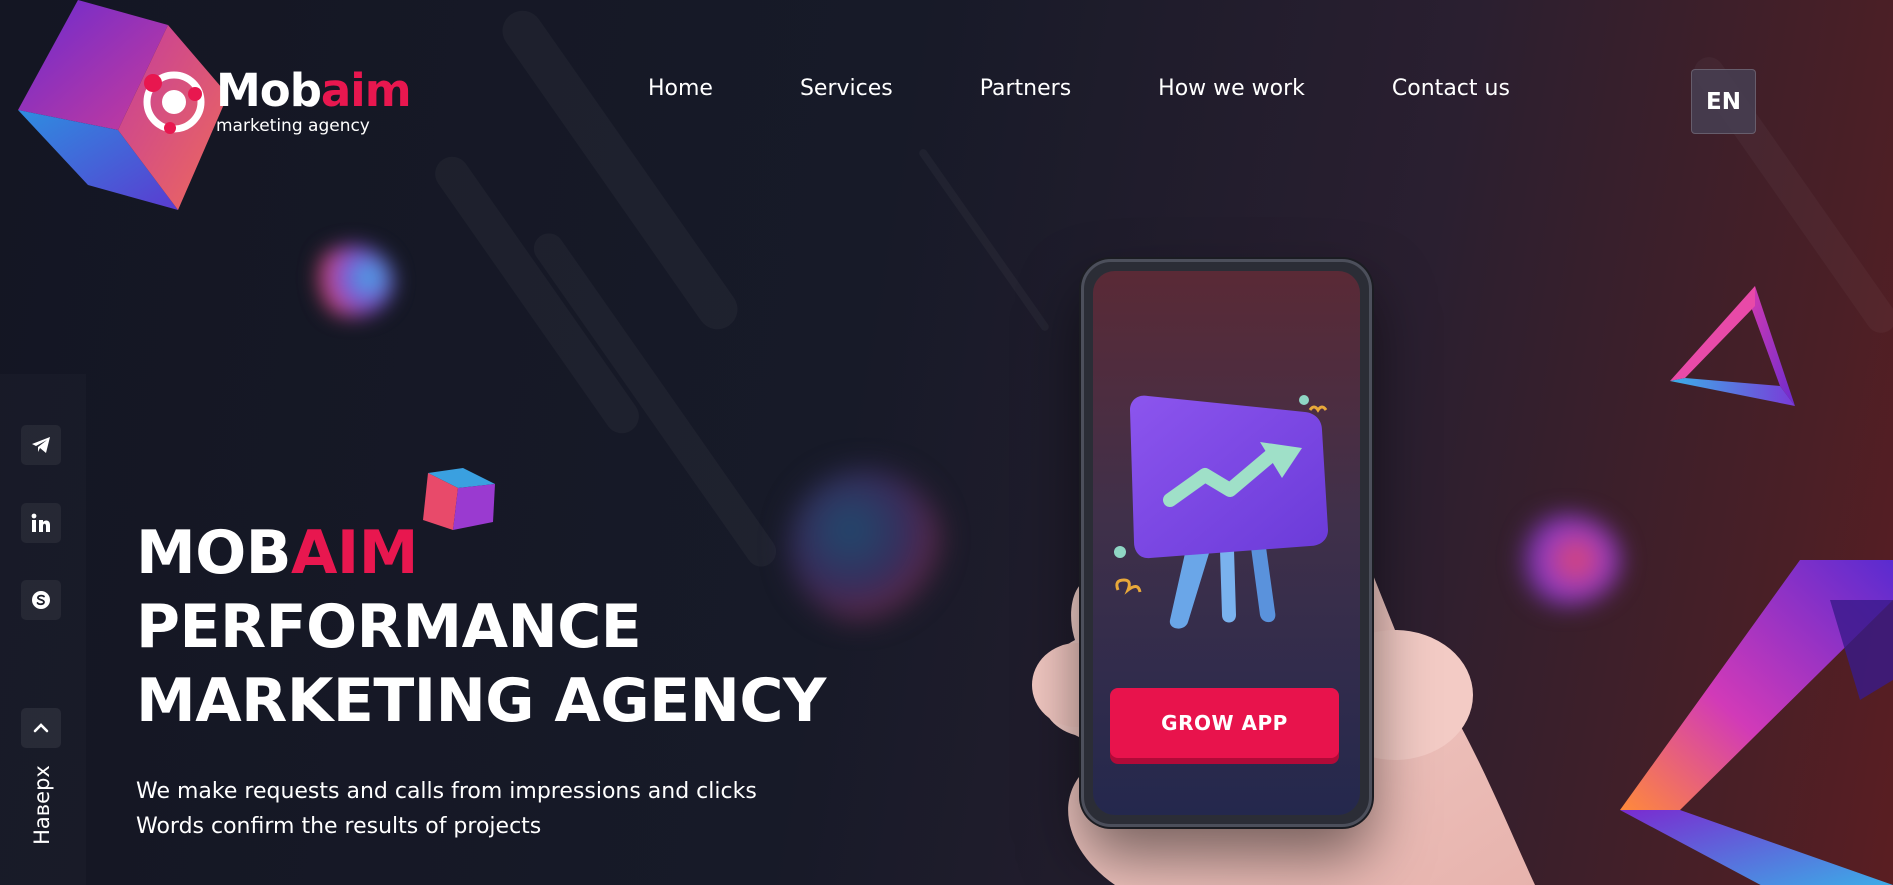  What do you see at coordinates (1025, 88) in the screenshot?
I see `nav-partners: Partners` at bounding box center [1025, 88].